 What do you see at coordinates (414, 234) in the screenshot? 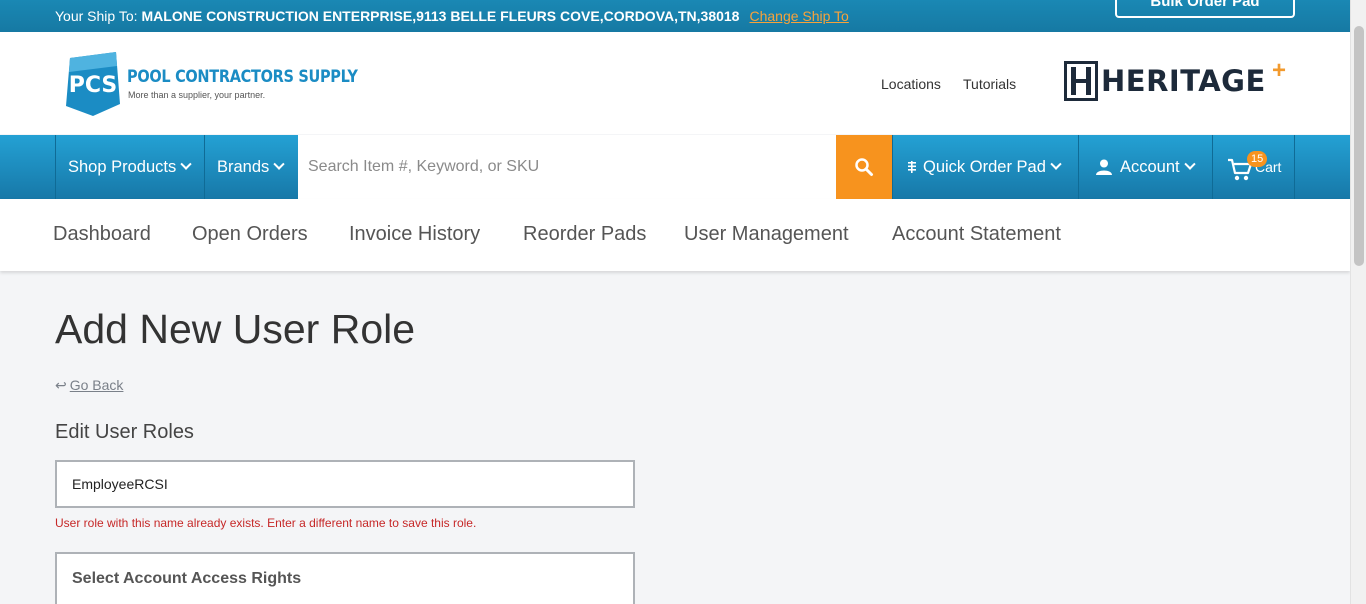
I see `subnav-invoice-history: Invoice History` at bounding box center [414, 234].